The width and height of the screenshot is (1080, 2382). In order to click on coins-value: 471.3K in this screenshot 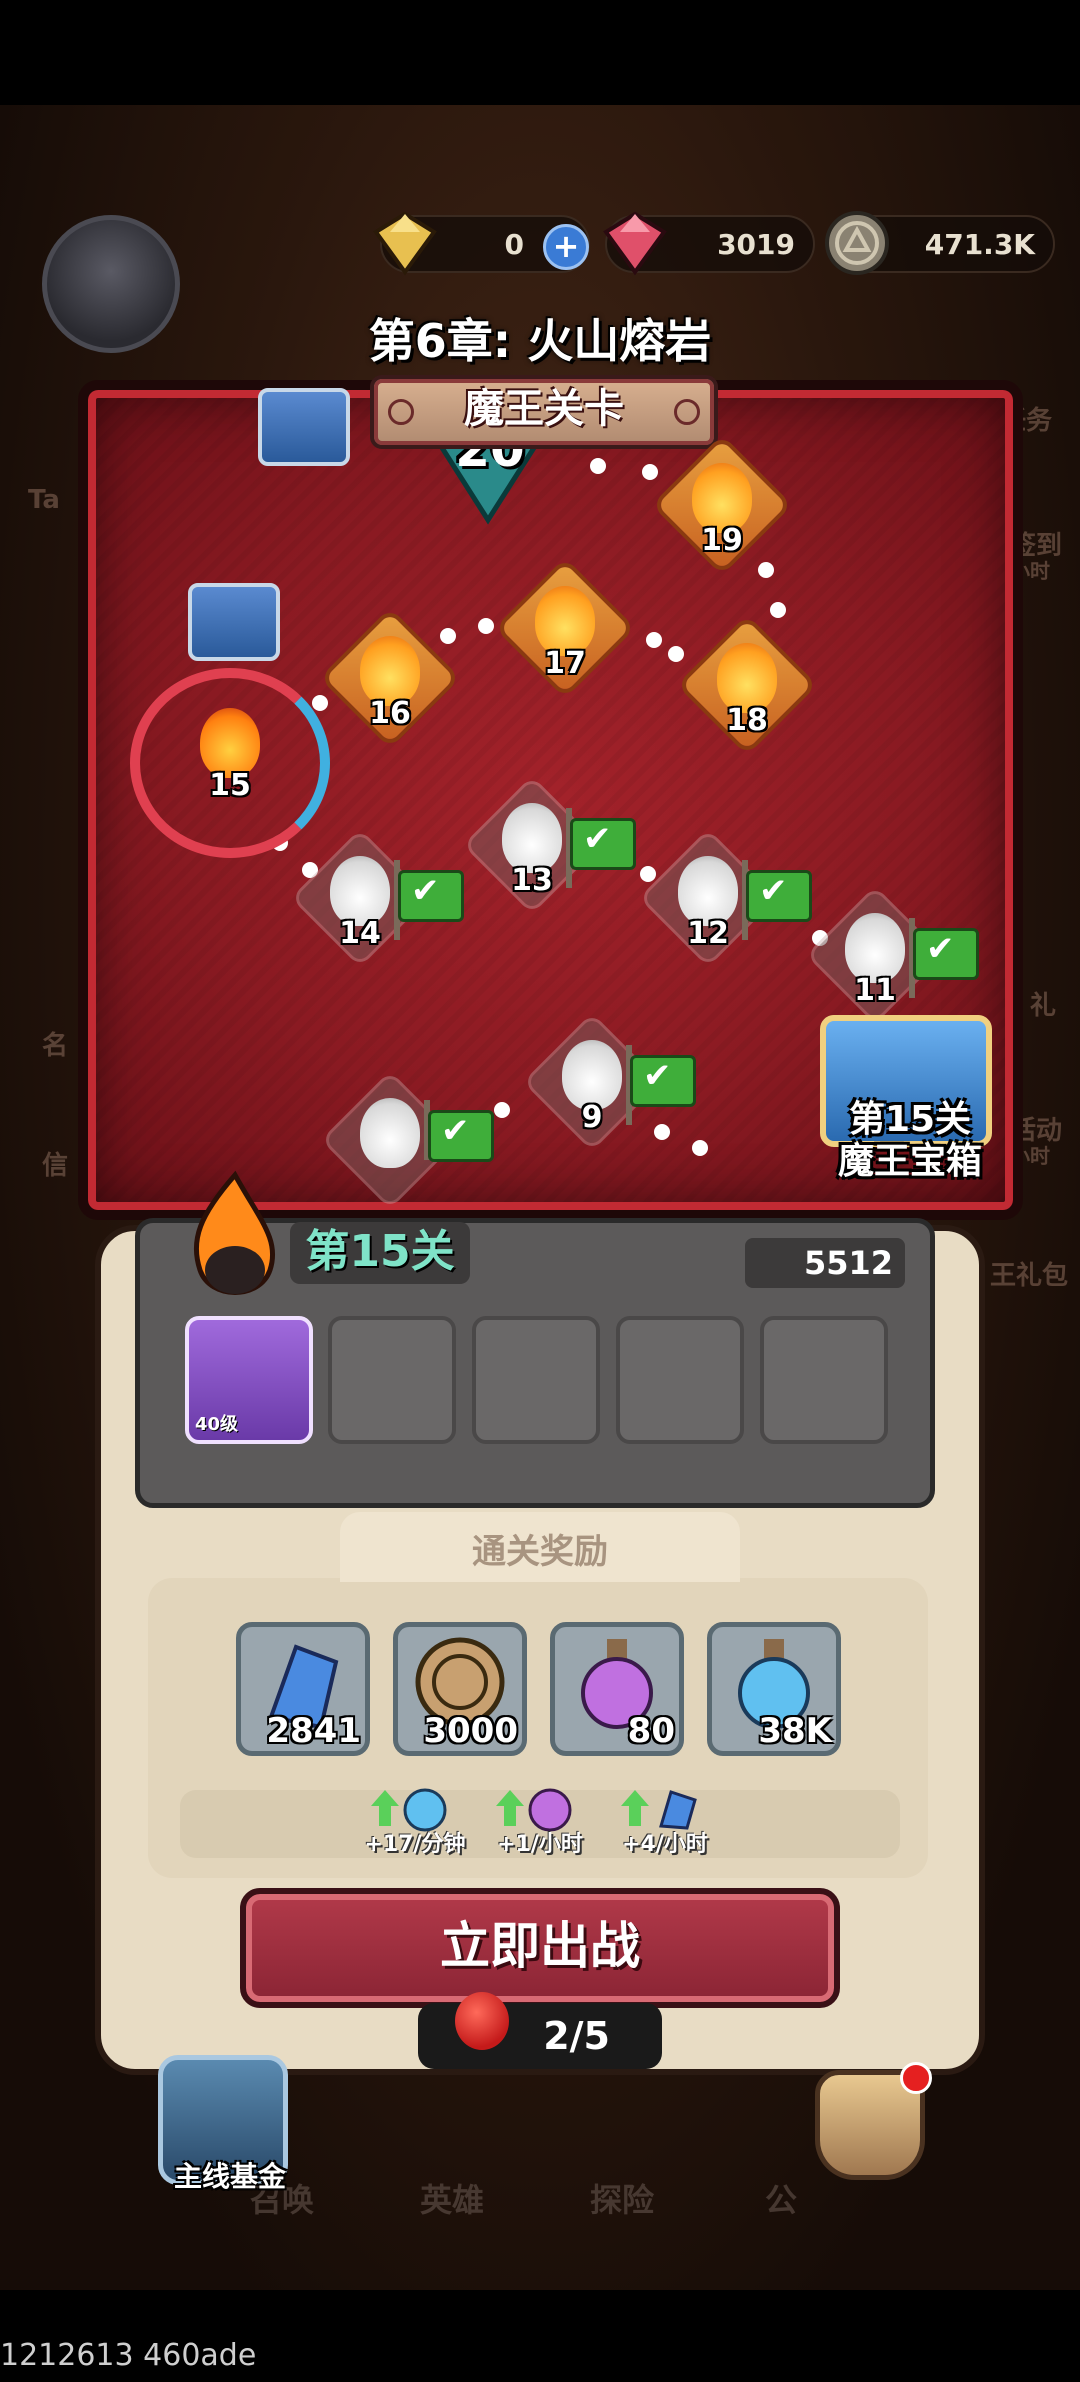, I will do `click(979, 244)`.